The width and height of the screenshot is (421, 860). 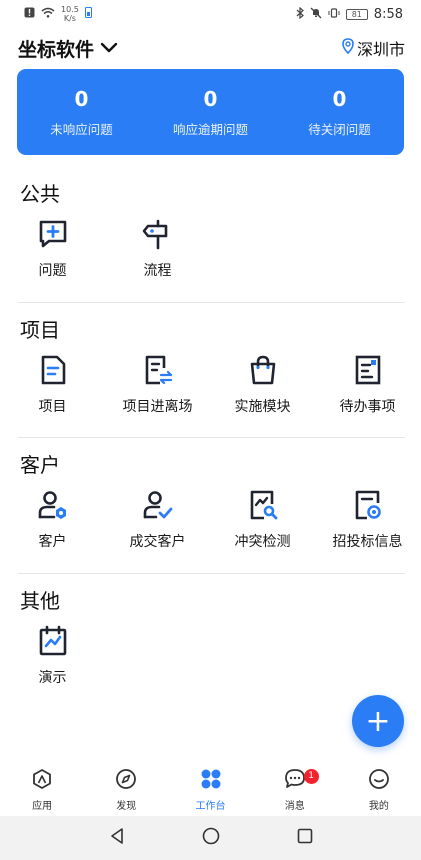 What do you see at coordinates (126, 806) in the screenshot?
I see `tab-label: 发现` at bounding box center [126, 806].